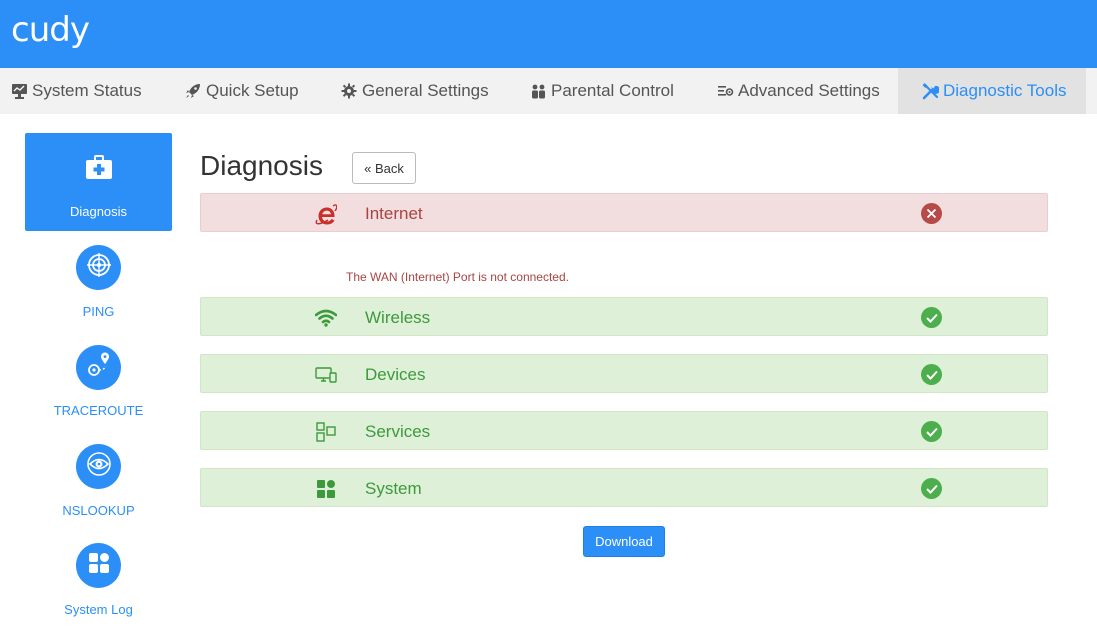  What do you see at coordinates (398, 431) in the screenshot?
I see `row-label: Services` at bounding box center [398, 431].